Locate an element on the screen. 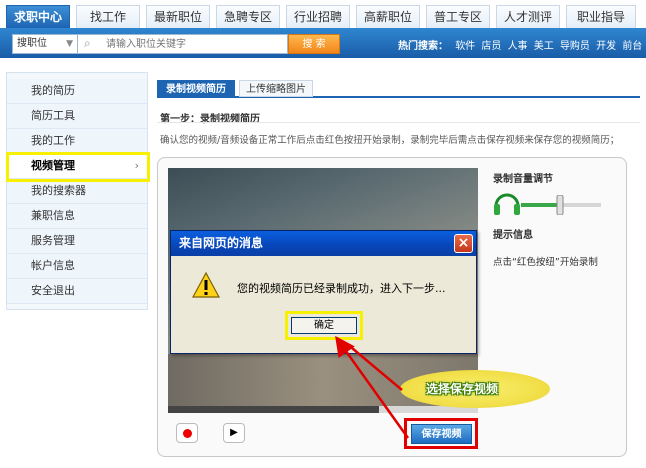 The height and width of the screenshot is (468, 646). hot-keyword: 人事 is located at coordinates (518, 46).